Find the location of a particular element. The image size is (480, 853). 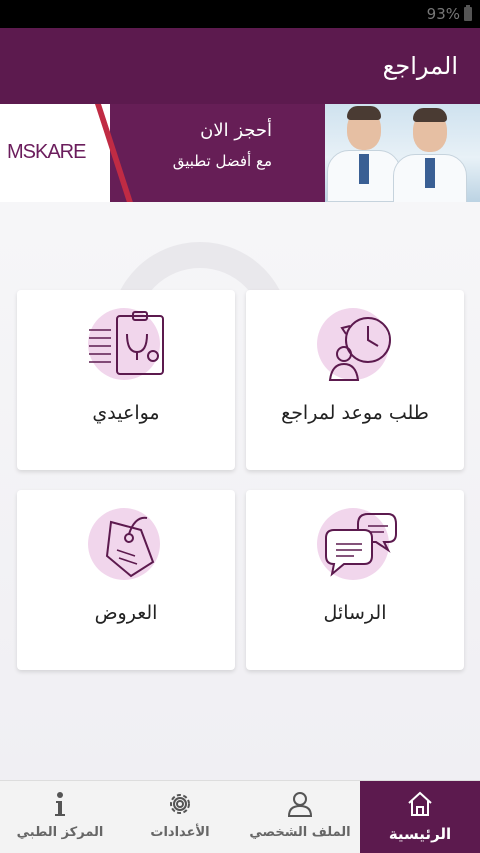

price-tag-icon is located at coordinates (130, 547).